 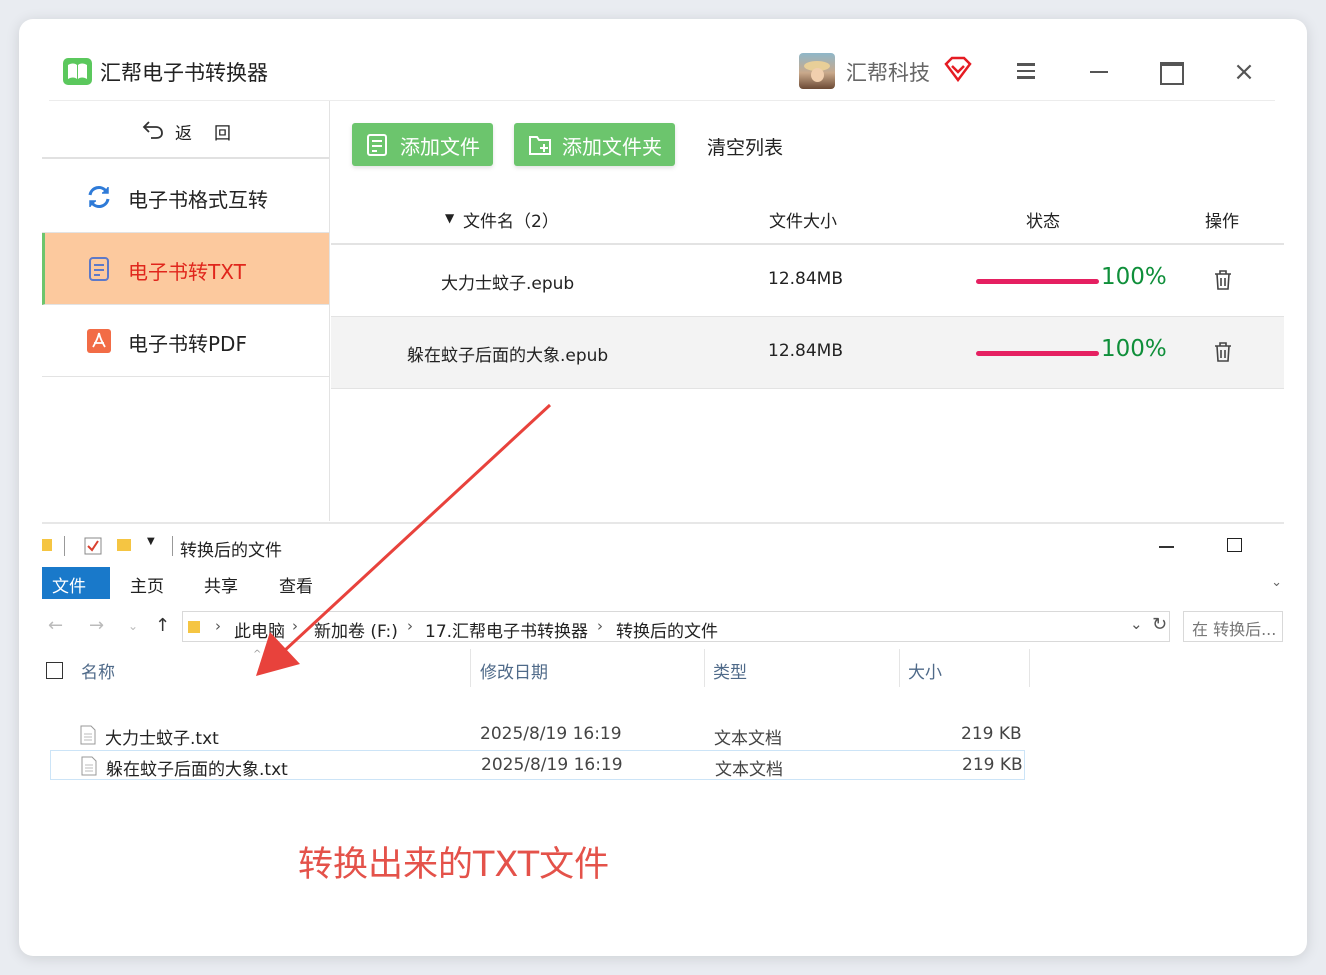 What do you see at coordinates (197, 770) in the screenshot?
I see `file-name: 躲在蚊子后面的大象.txt` at bounding box center [197, 770].